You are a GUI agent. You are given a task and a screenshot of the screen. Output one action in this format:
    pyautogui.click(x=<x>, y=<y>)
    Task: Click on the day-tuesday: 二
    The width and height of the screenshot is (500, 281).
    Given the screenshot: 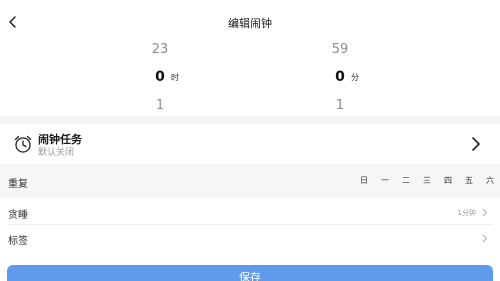 What is the action you would take?
    pyautogui.click(x=406, y=180)
    